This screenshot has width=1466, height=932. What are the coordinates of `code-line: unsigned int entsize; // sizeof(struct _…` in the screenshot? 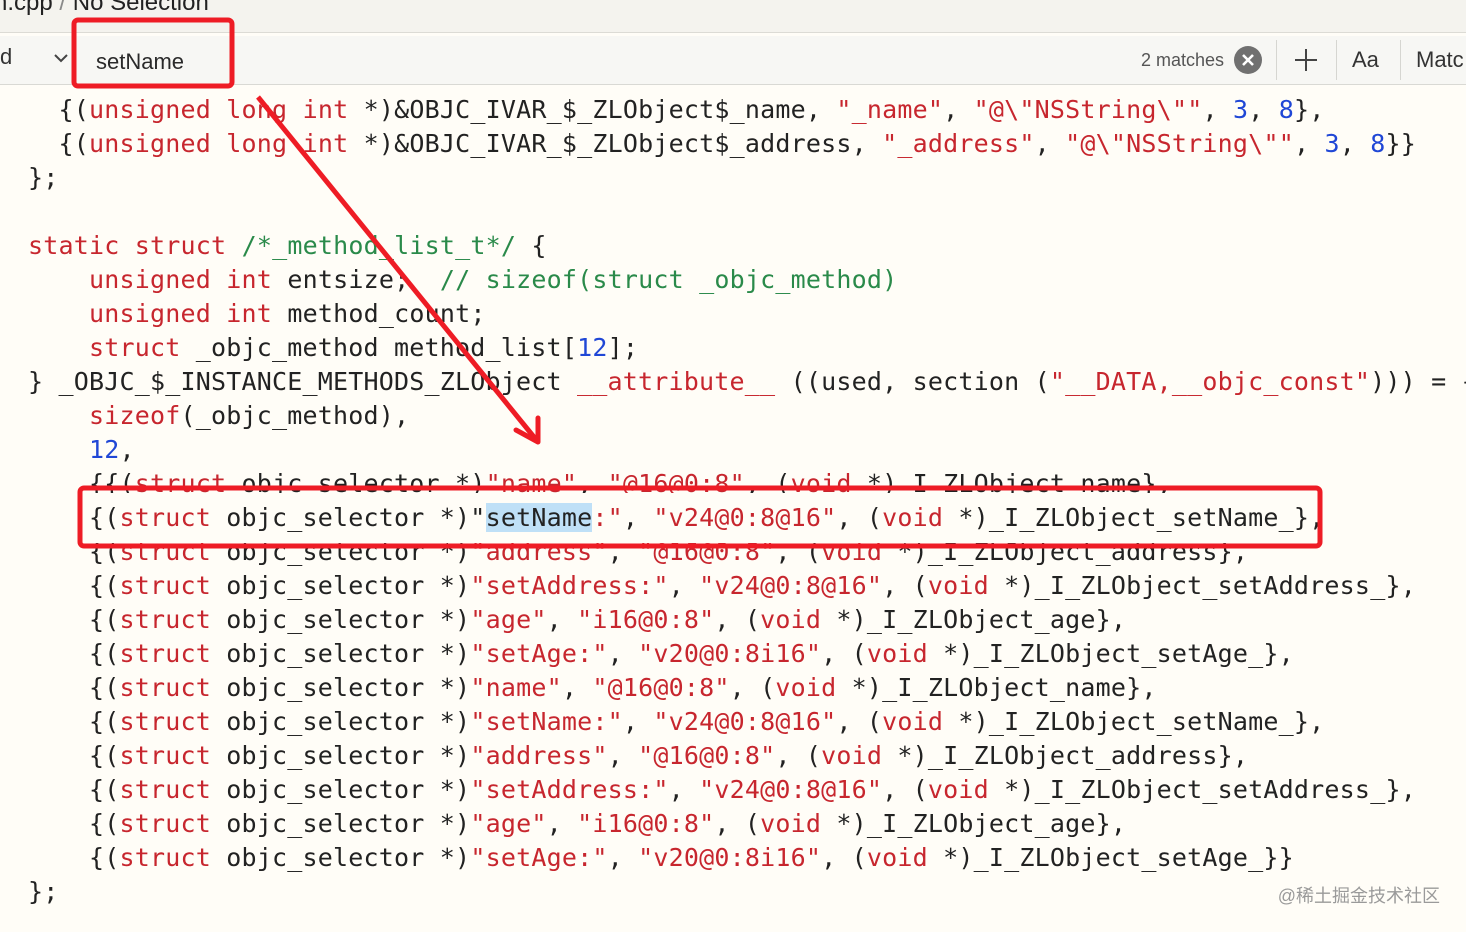 It's located at (462, 280).